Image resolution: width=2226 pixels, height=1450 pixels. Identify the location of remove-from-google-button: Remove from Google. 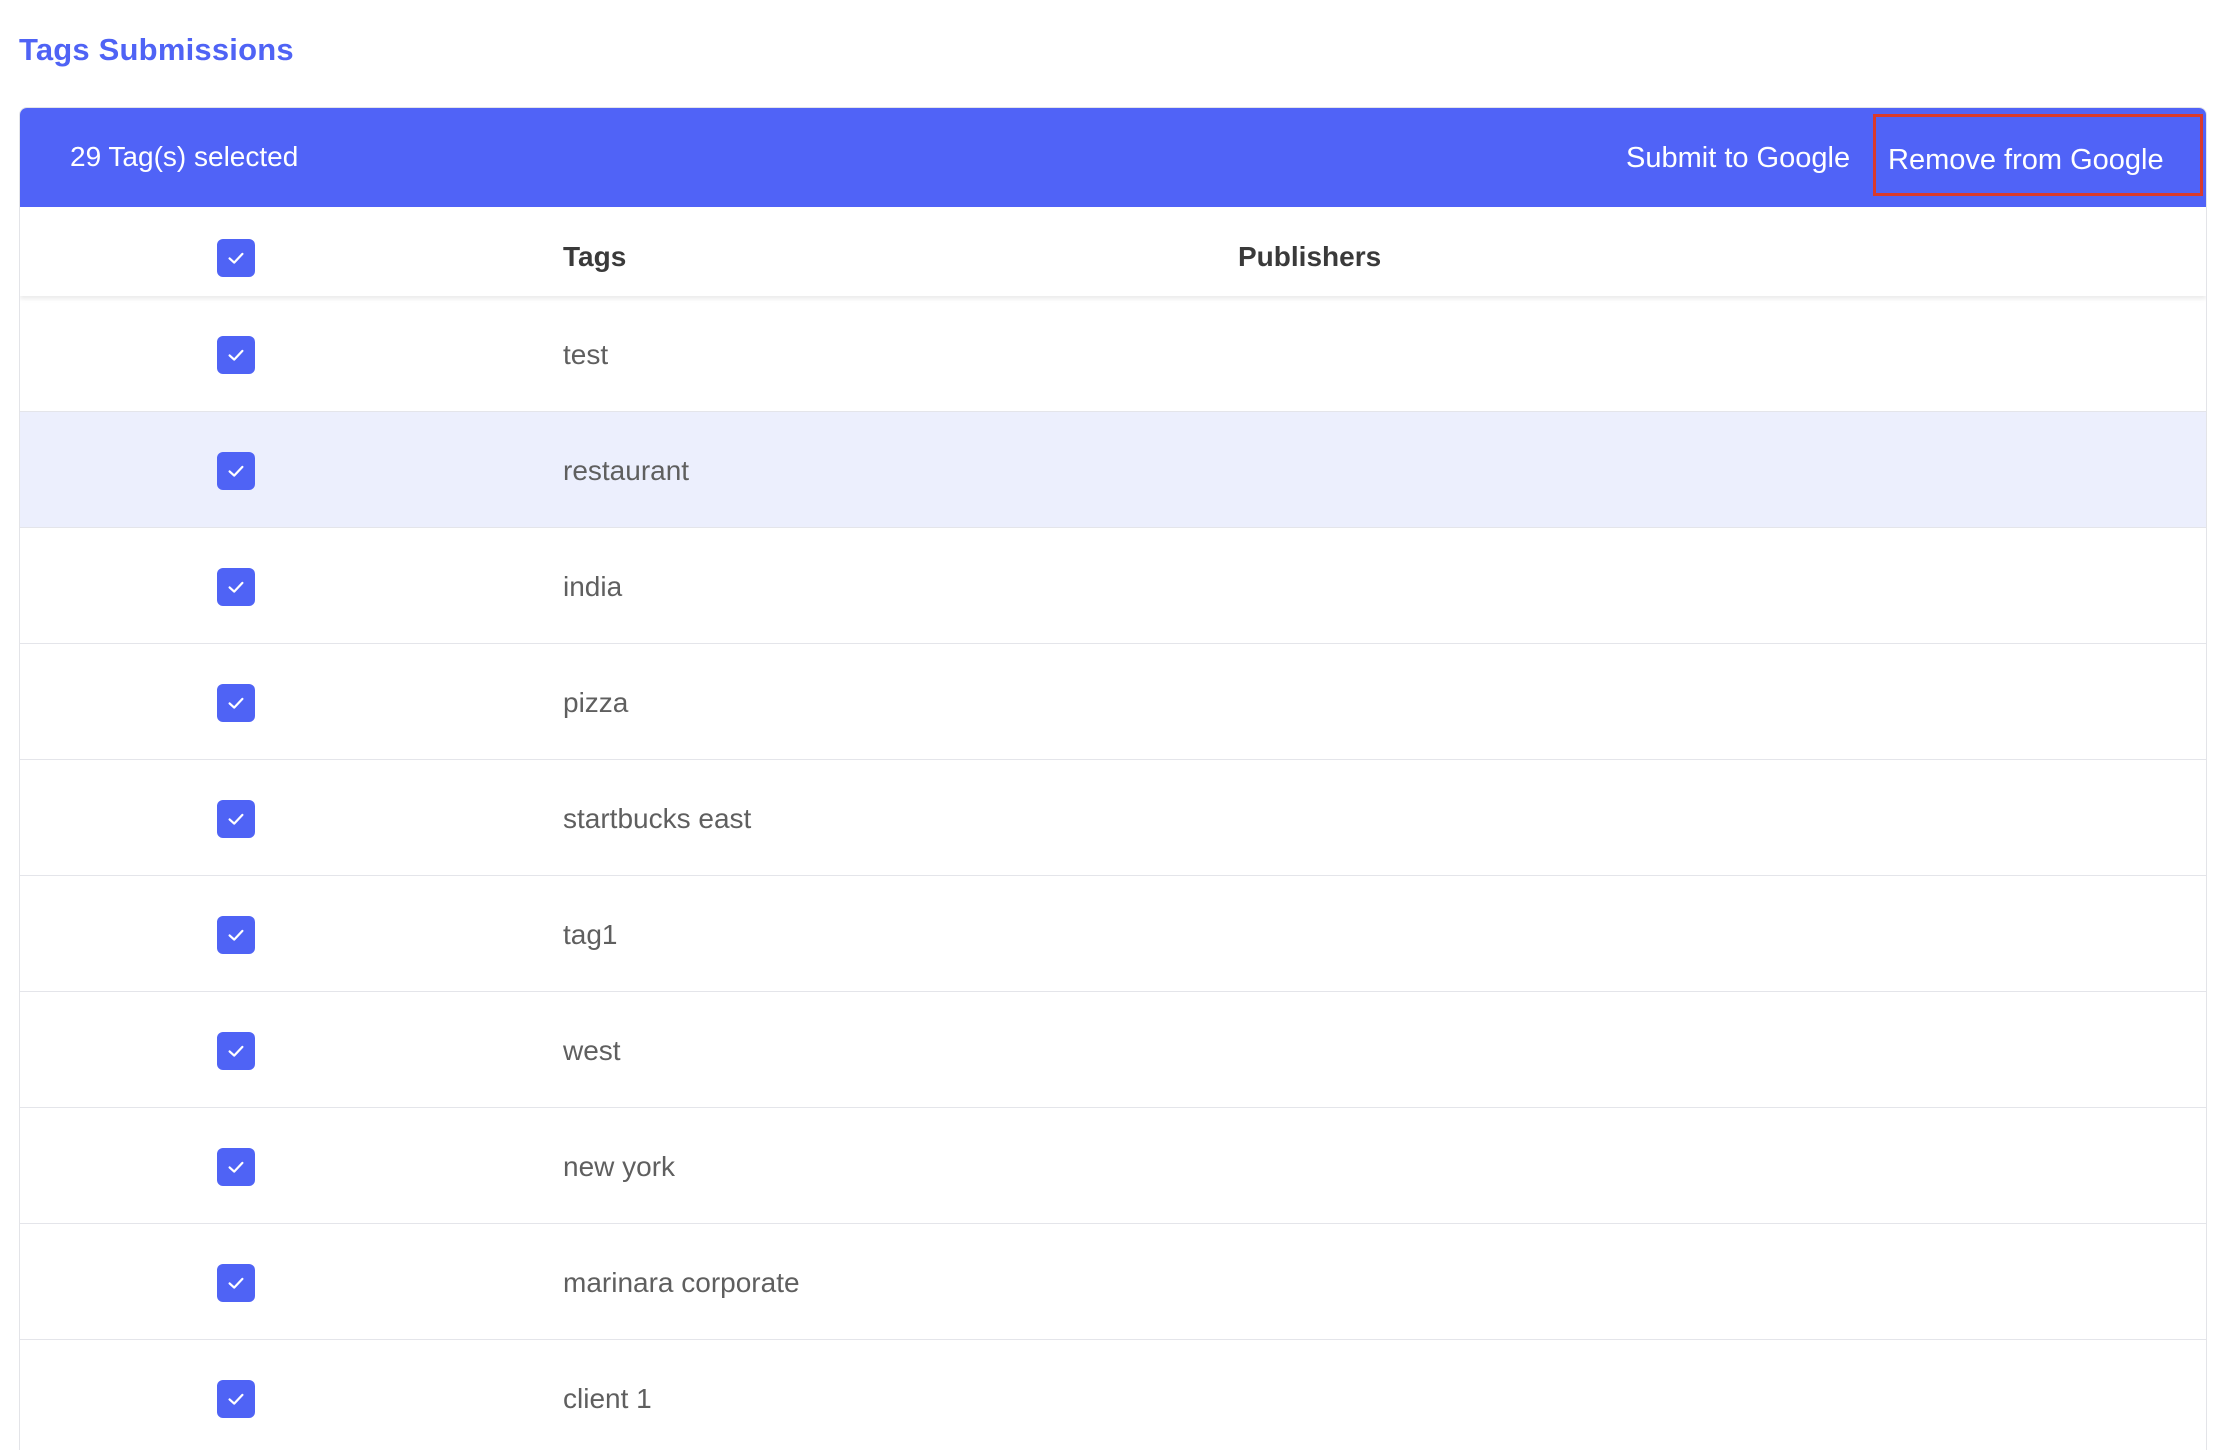
(2038, 155).